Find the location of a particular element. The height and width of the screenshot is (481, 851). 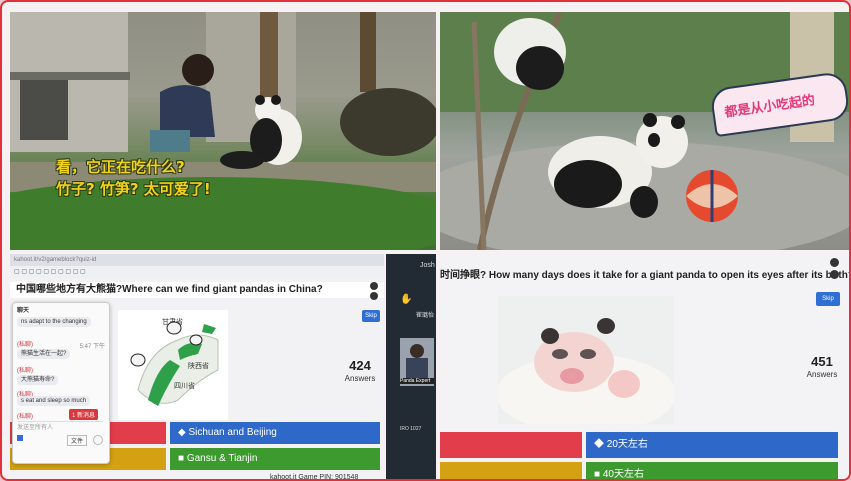

answers-count: 451 is located at coordinates (822, 361).